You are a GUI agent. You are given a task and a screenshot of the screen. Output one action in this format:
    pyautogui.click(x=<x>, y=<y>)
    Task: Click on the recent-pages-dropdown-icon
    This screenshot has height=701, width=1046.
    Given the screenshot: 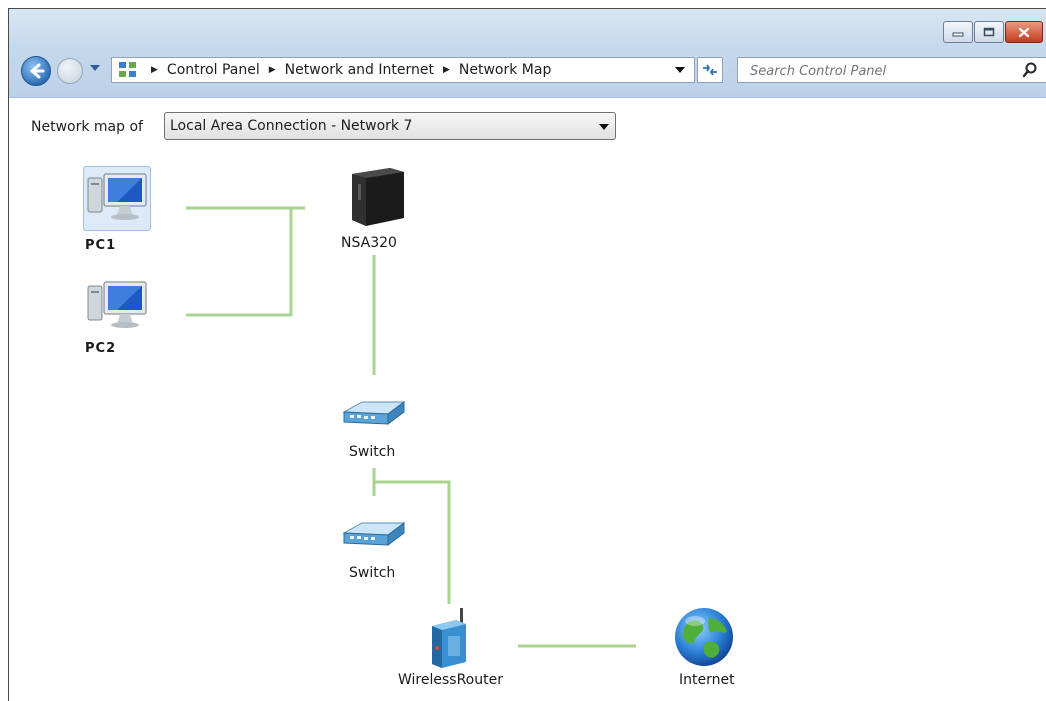 What is the action you would take?
    pyautogui.click(x=95, y=68)
    